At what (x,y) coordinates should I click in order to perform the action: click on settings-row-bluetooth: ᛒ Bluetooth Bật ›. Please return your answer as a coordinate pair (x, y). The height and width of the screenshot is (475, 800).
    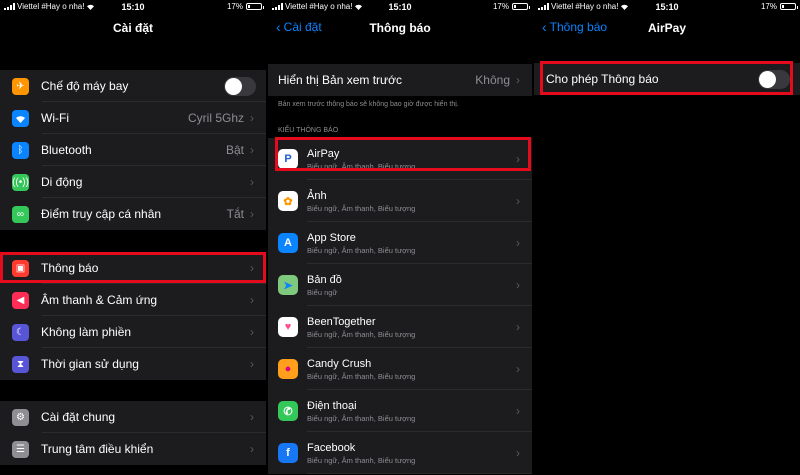
    Looking at the image, I should click on (133, 150).